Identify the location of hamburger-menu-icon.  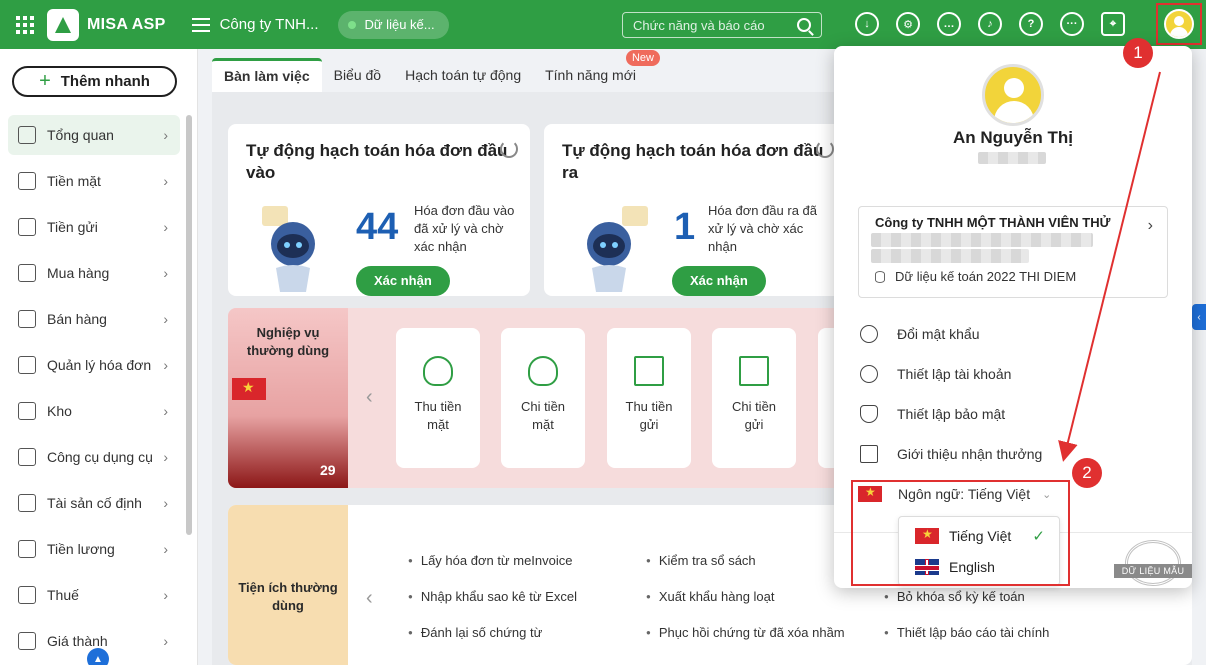
(200, 24).